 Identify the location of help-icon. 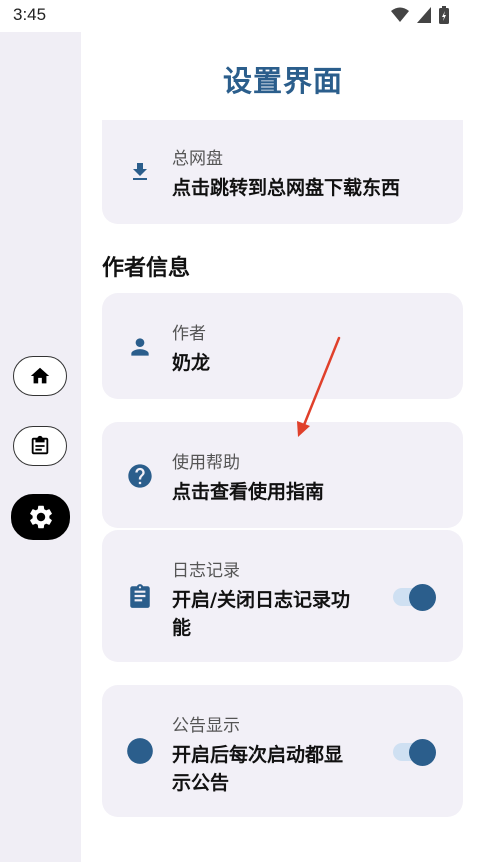
(140, 476).